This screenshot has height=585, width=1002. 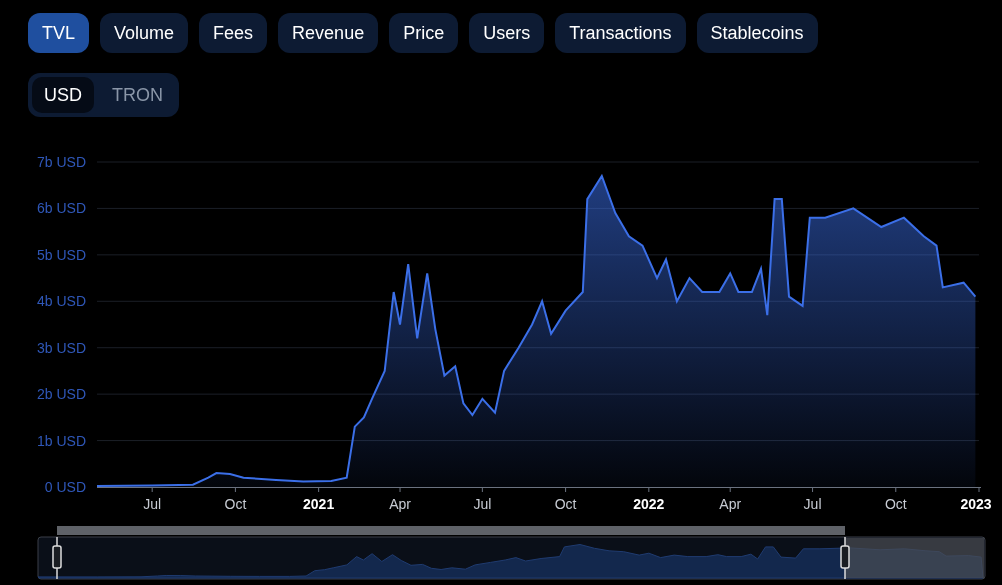 I want to click on metric-tab: Users, so click(x=507, y=33).